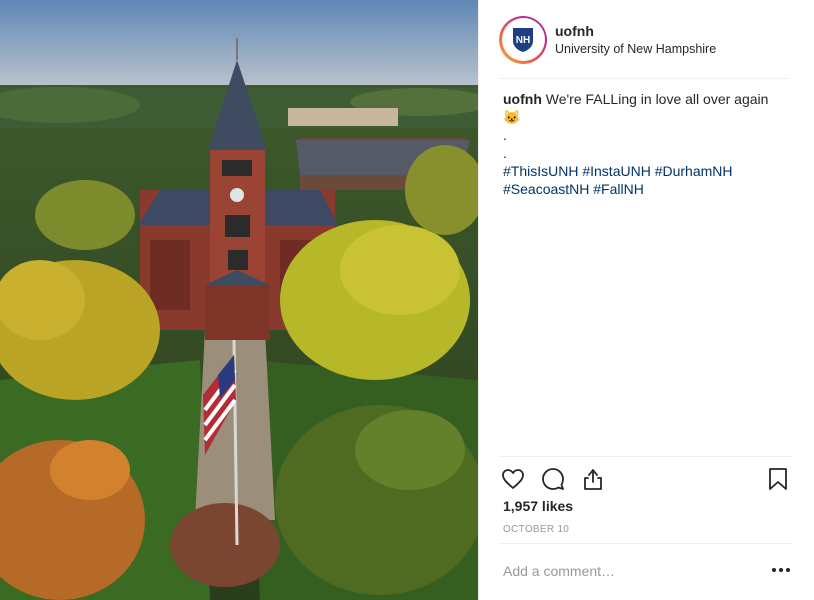  I want to click on post-date: OCTOBER 10, so click(536, 529).